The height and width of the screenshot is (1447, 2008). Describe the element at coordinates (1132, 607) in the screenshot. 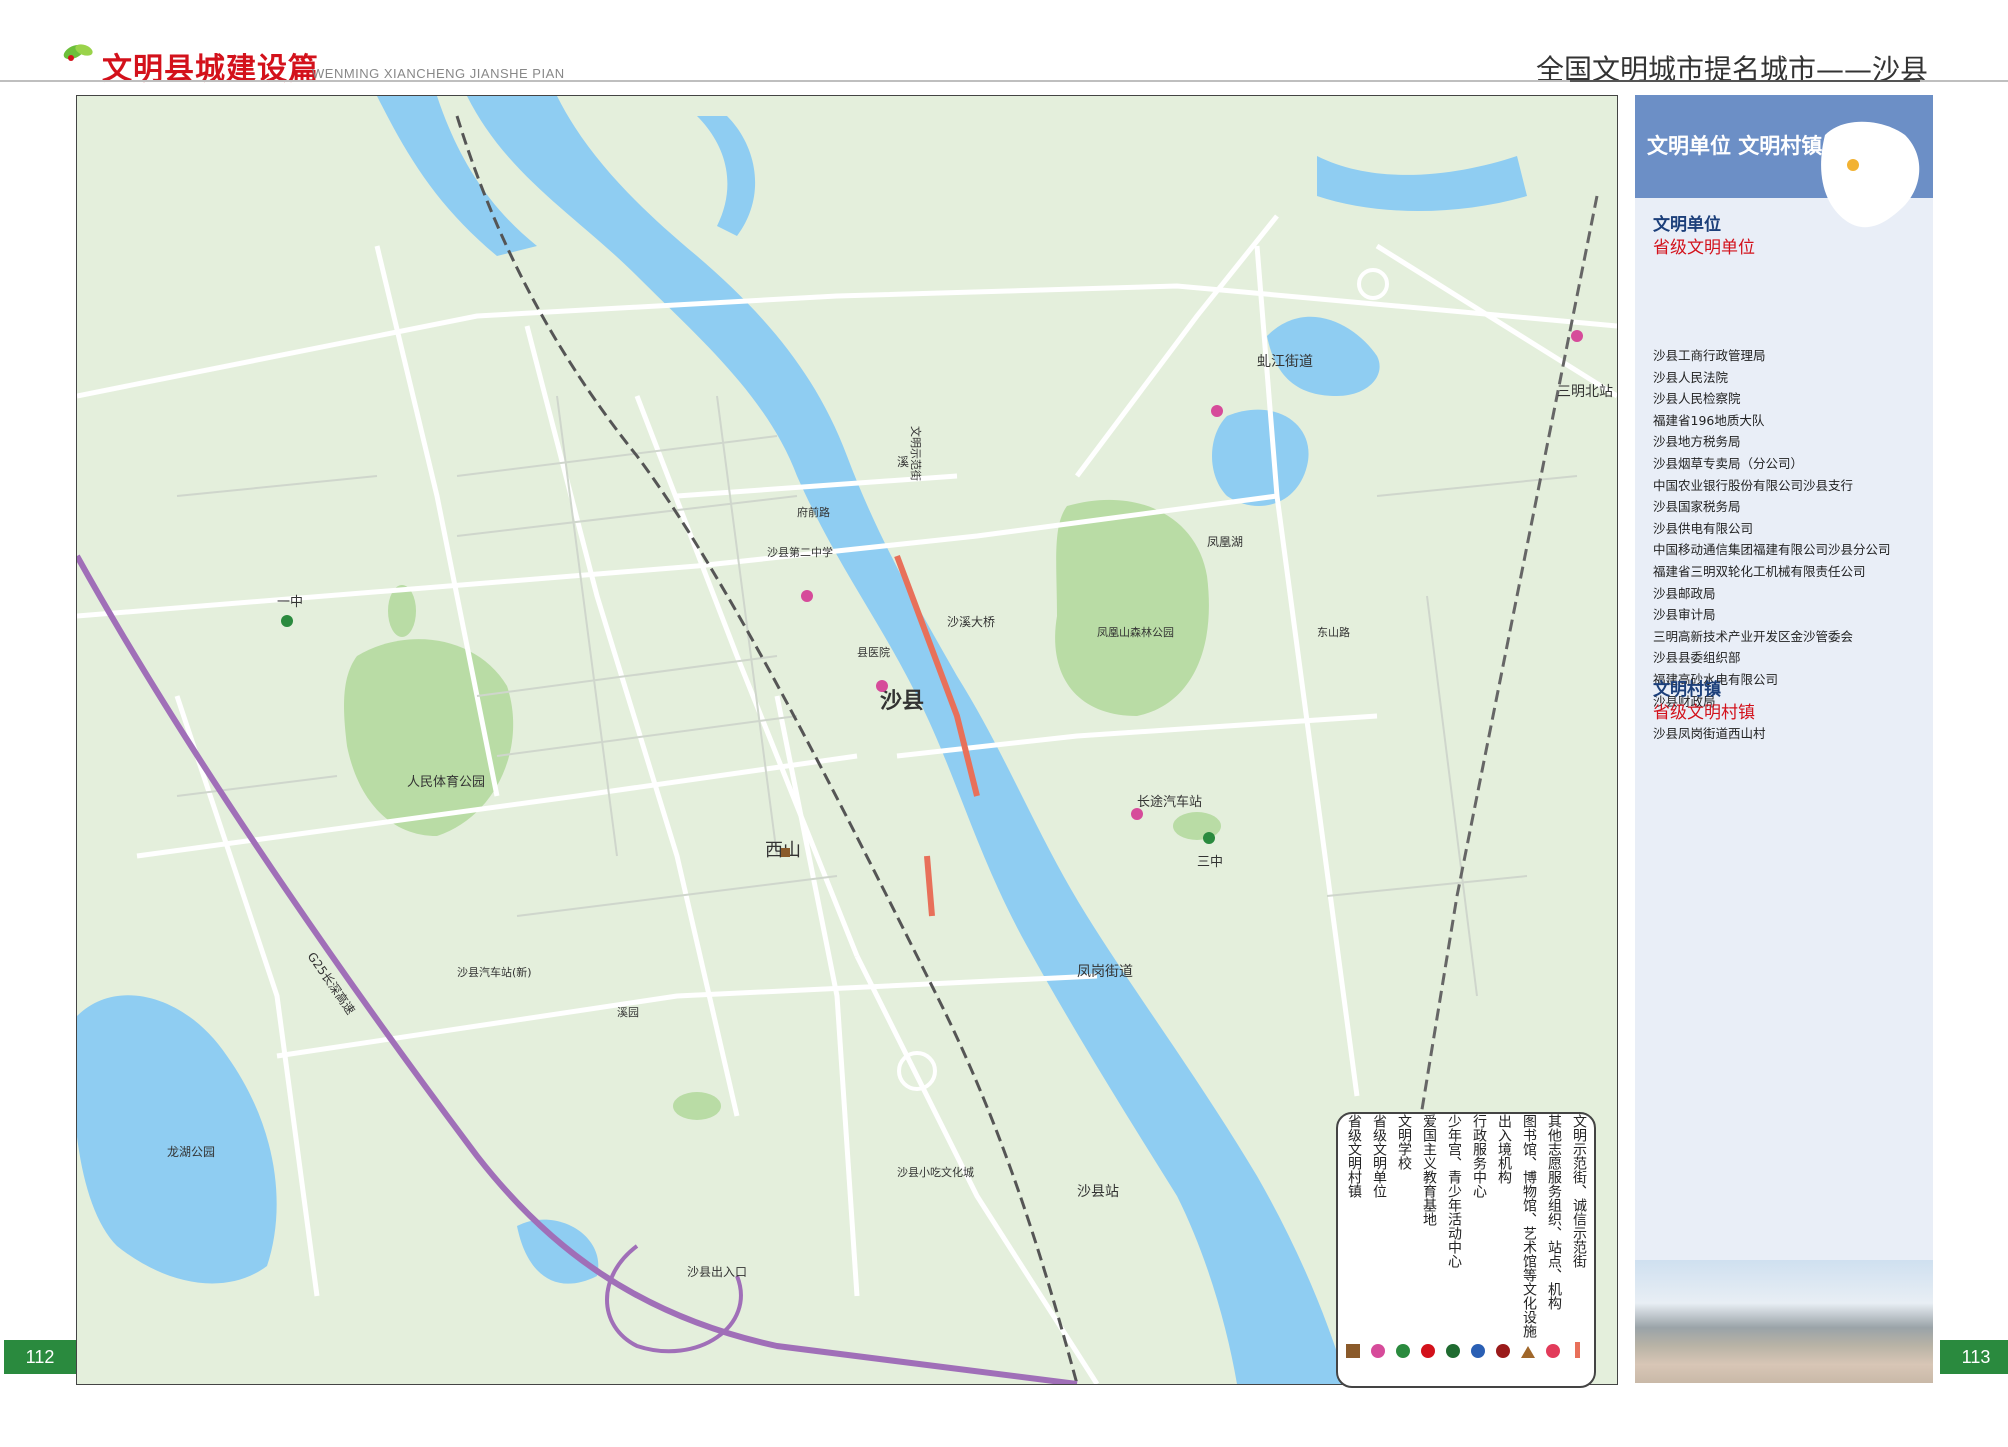

I see `park-forest` at that location.